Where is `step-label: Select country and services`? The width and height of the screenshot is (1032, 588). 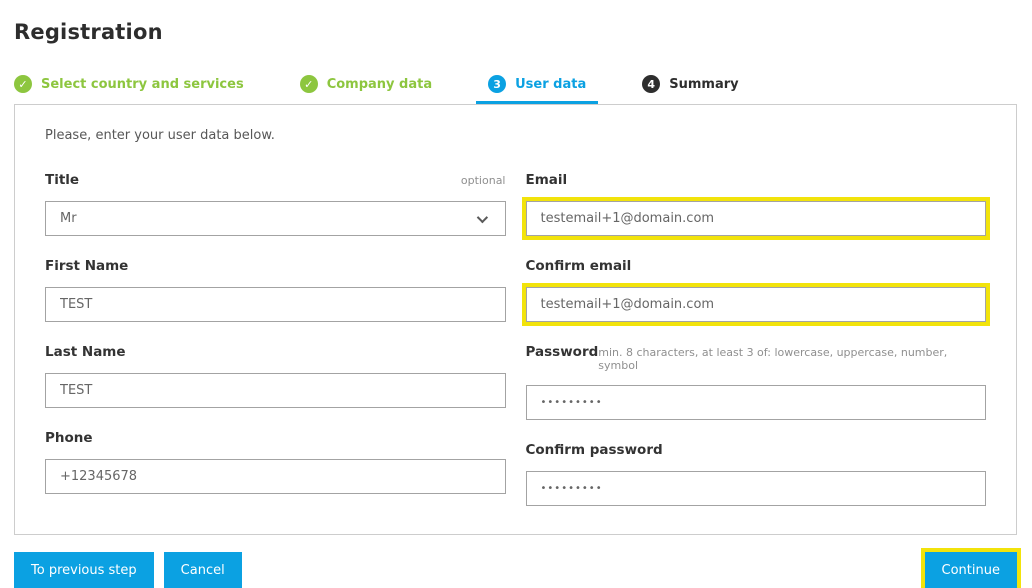 step-label: Select country and services is located at coordinates (142, 84).